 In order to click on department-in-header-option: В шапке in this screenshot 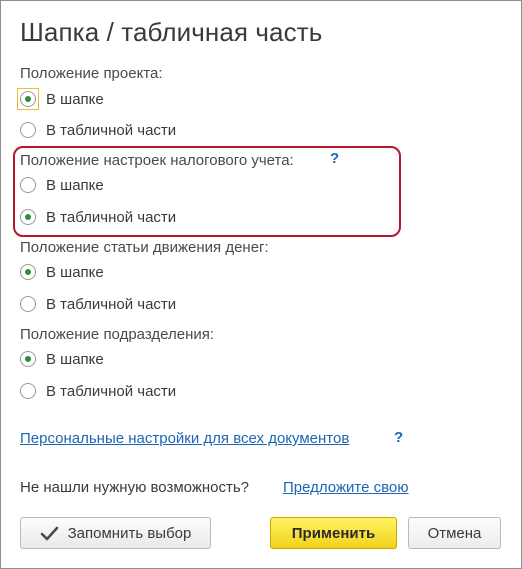, I will do `click(62, 359)`.